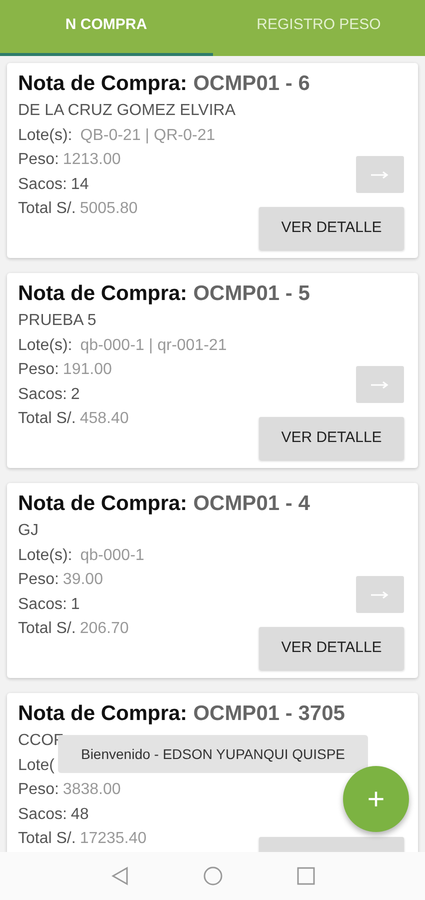  What do you see at coordinates (213, 754) in the screenshot?
I see `toast-message: Bienvenido - EDSON YUPANQUI QUISPE` at bounding box center [213, 754].